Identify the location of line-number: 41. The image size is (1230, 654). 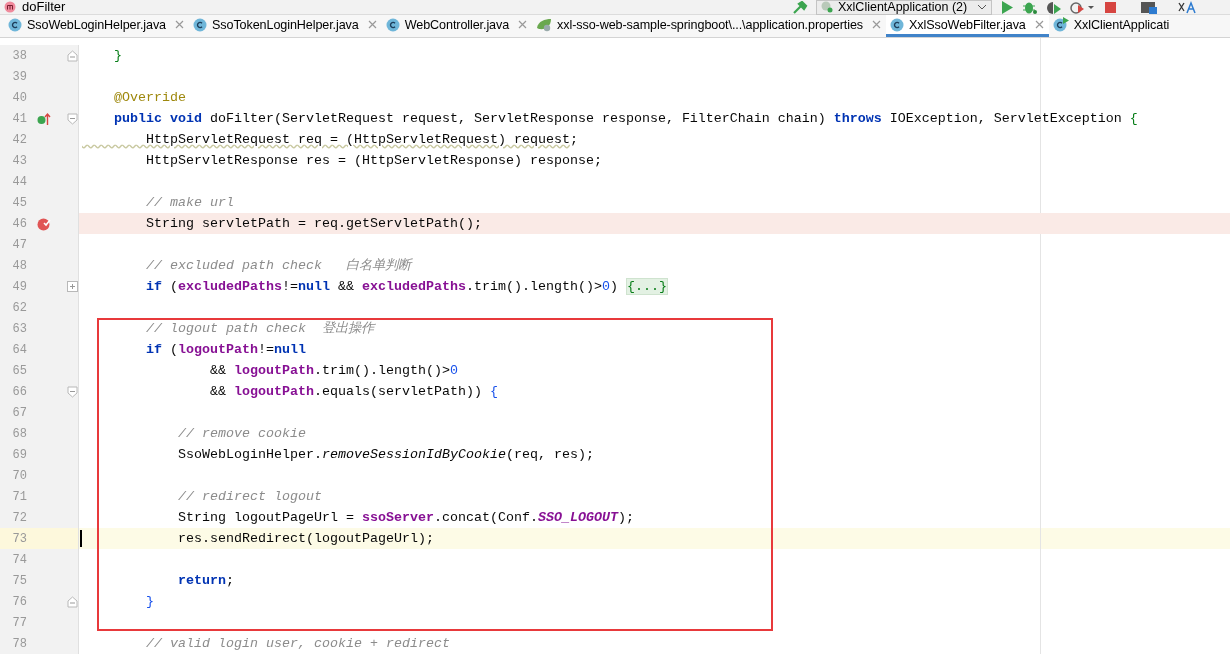
(19, 118).